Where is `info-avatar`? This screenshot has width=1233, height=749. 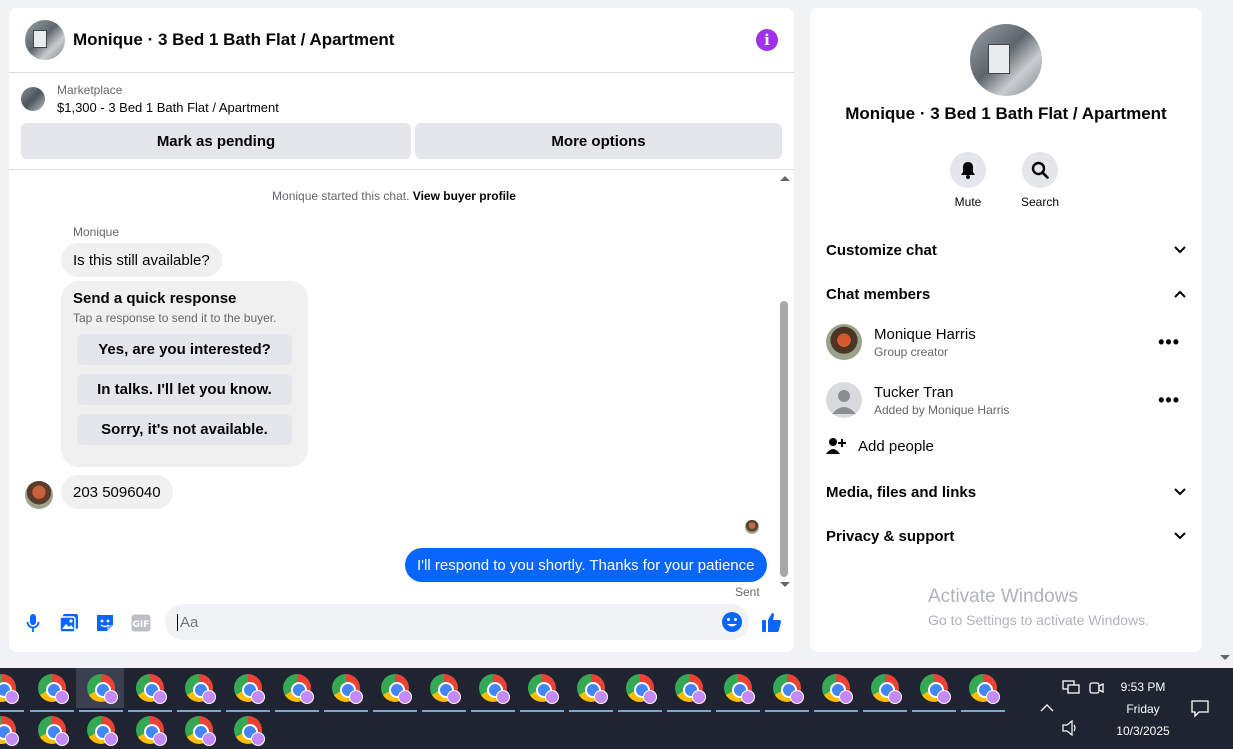
info-avatar is located at coordinates (1006, 60).